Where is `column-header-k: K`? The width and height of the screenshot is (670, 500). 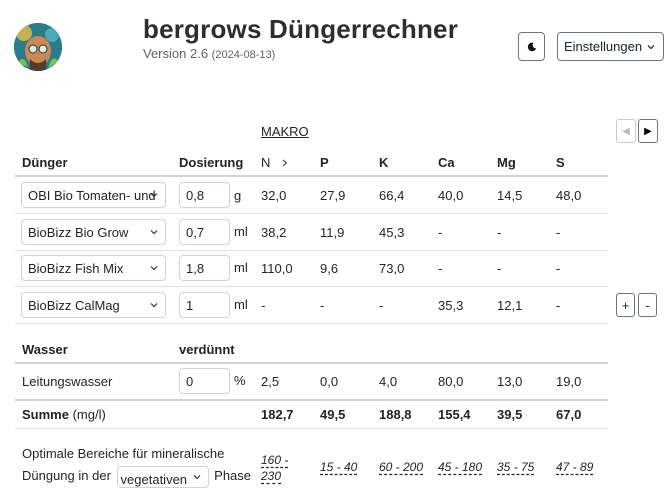
column-header-k: K is located at coordinates (384, 162).